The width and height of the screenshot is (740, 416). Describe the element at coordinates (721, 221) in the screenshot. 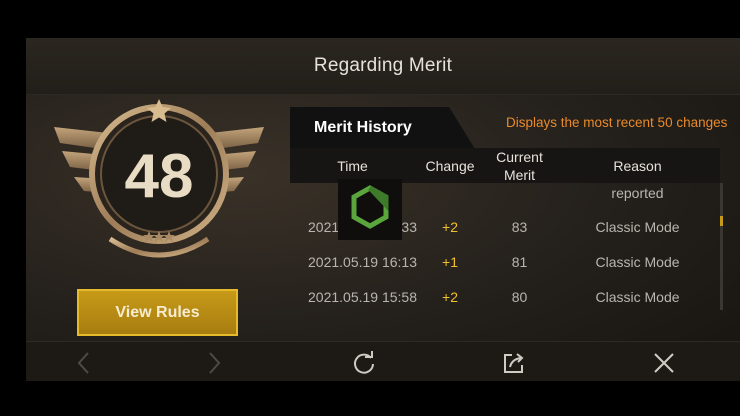

I see `scroll-thumb` at that location.